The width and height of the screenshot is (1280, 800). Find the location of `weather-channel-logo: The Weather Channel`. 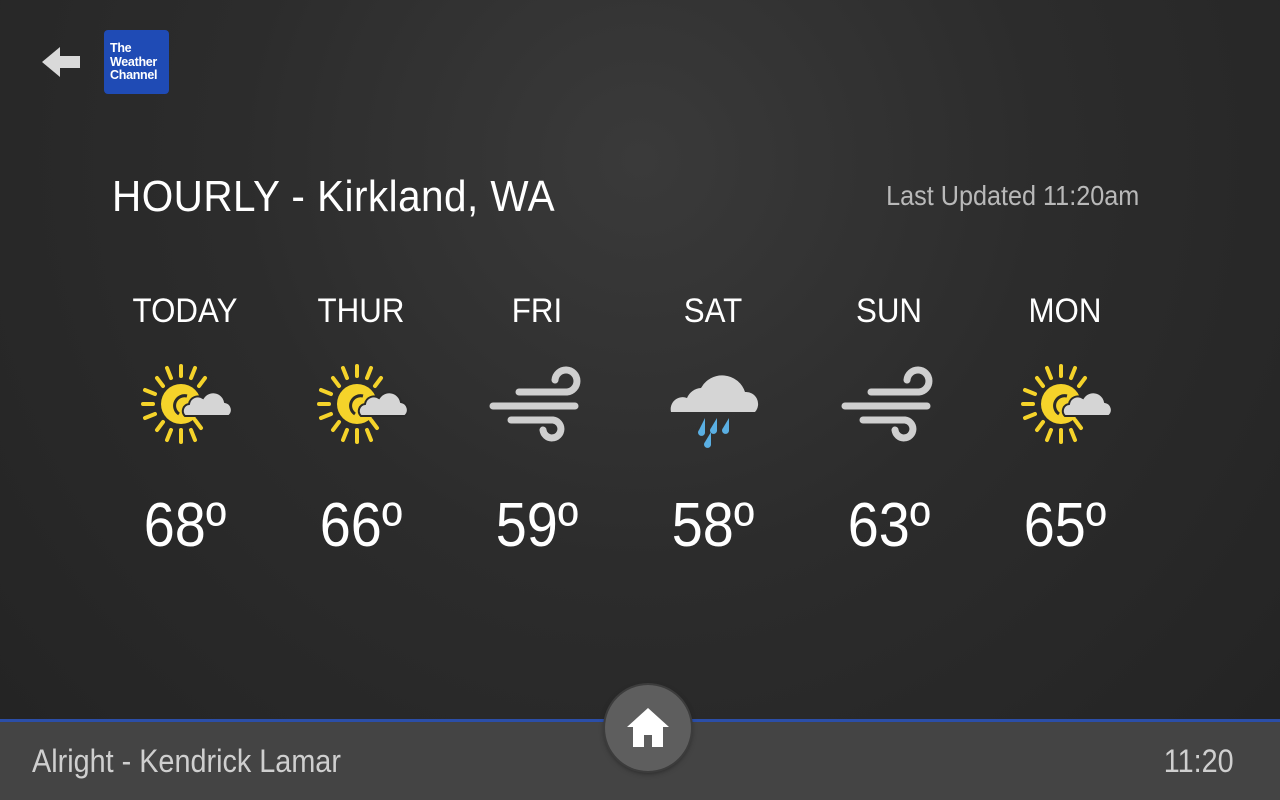

weather-channel-logo: The Weather Channel is located at coordinates (136, 62).